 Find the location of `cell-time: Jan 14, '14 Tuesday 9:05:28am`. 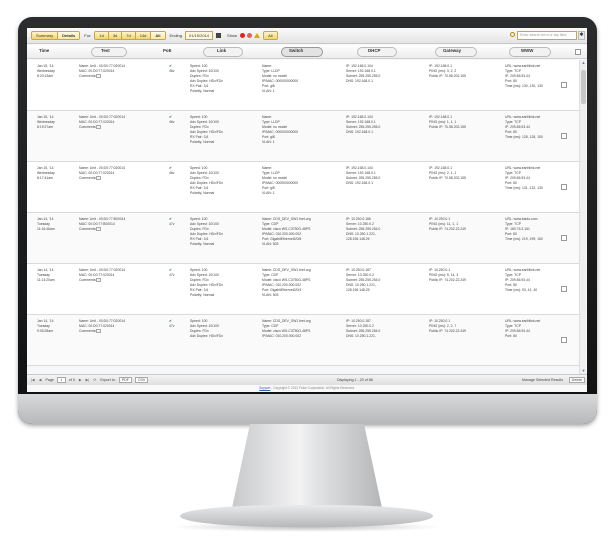

cell-time: Jan 14, '14 Tuesday 9:05:28am is located at coordinates (57, 326).